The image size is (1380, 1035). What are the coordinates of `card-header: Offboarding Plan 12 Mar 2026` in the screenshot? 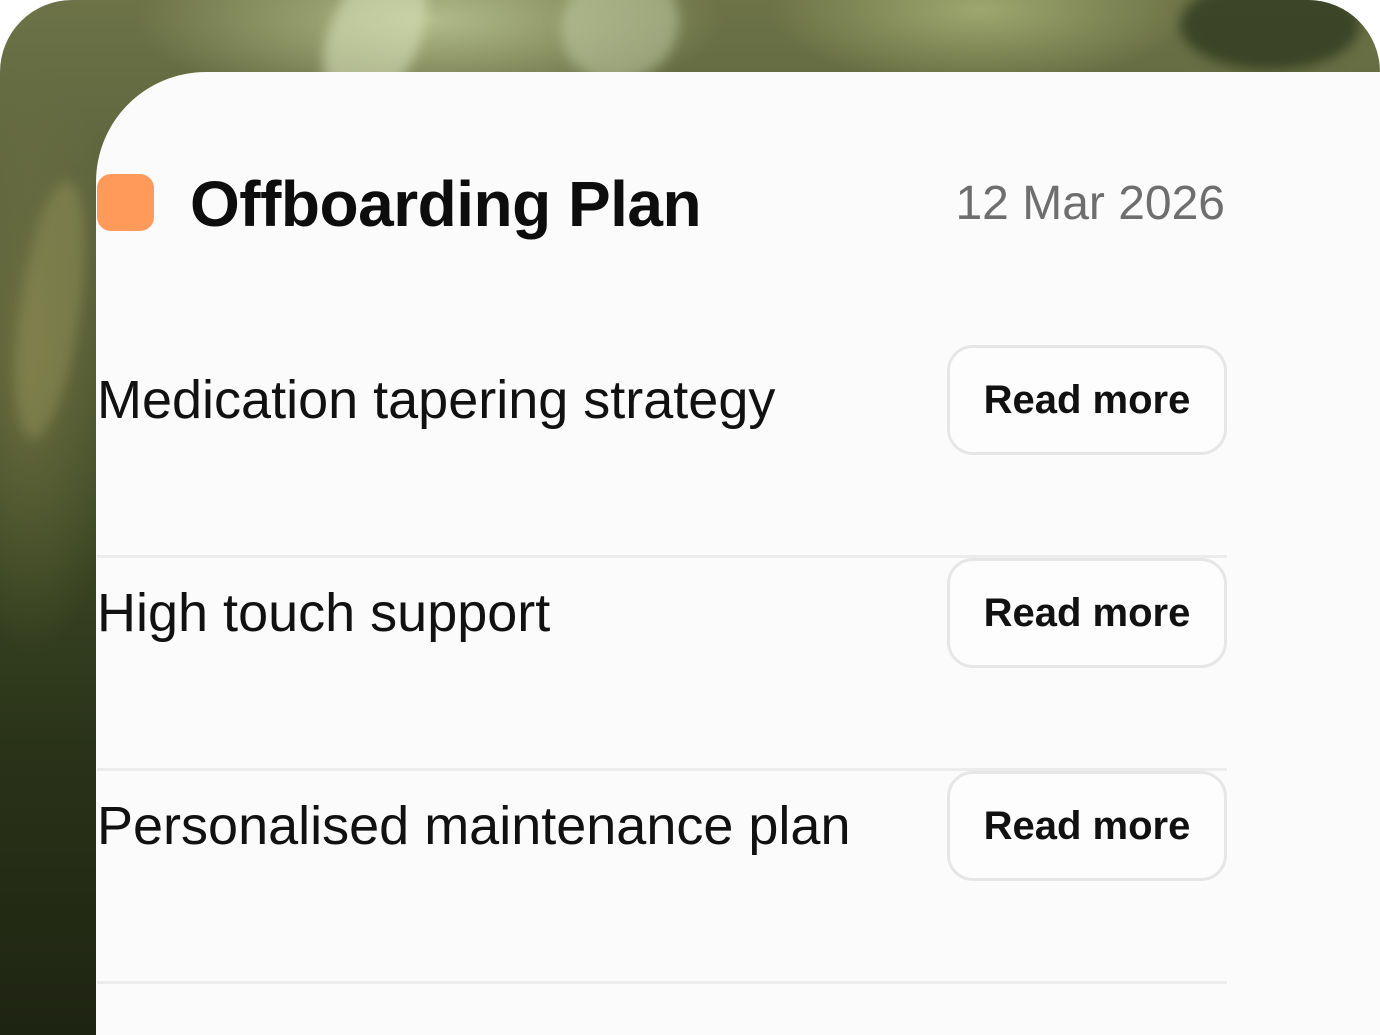 It's located at (661, 203).